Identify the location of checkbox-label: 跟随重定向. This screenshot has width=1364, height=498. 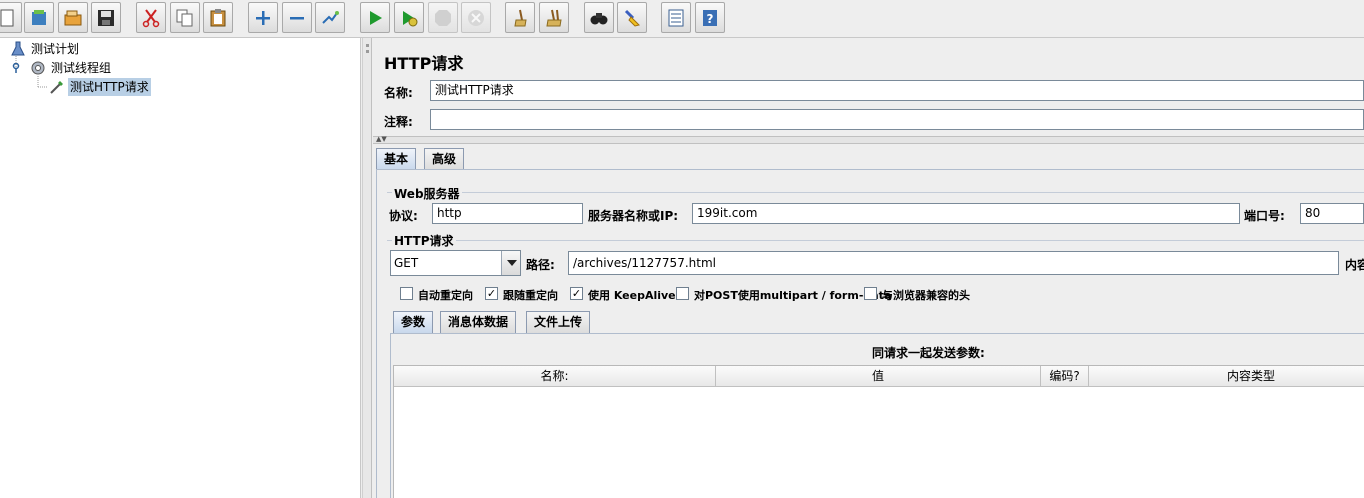
(530, 295).